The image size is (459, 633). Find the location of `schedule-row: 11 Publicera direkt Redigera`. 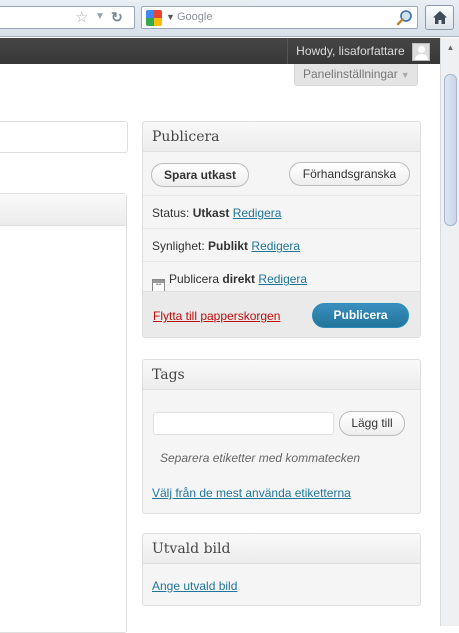

schedule-row: 11 Publicera direkt Redigera is located at coordinates (281, 277).